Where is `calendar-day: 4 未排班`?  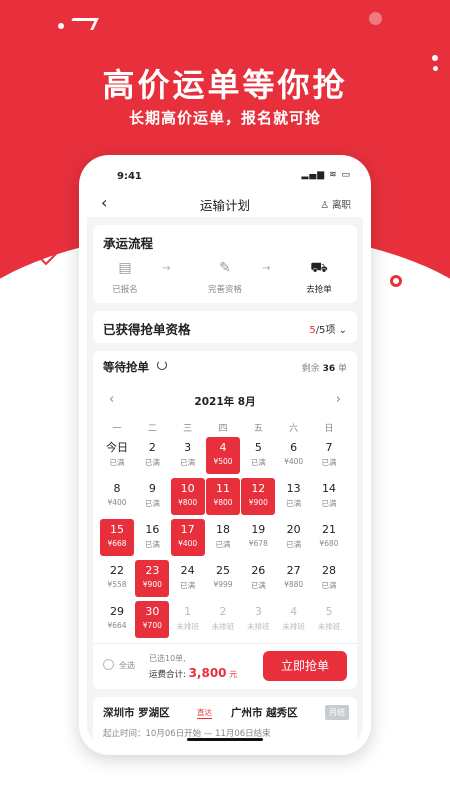 calendar-day: 4 未排班 is located at coordinates (294, 619).